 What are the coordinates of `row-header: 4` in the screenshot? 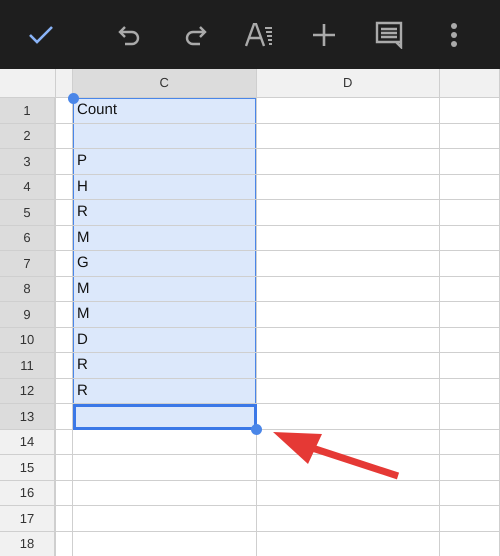 It's located at (28, 187).